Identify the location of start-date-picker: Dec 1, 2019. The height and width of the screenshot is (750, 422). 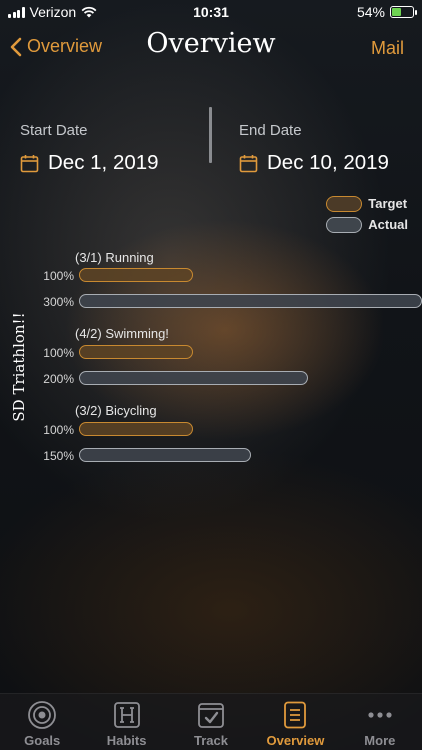
(89, 163).